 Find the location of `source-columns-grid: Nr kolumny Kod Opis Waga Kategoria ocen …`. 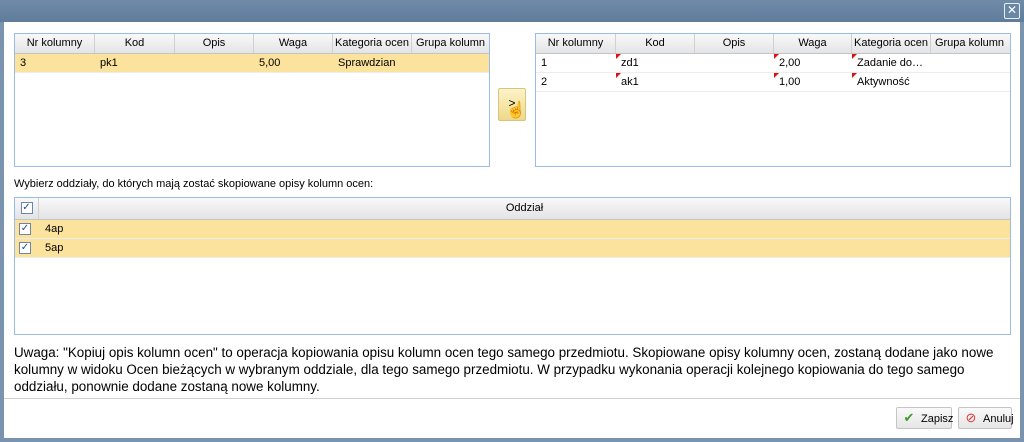

source-columns-grid: Nr kolumny Kod Opis Waga Kategoria ocen … is located at coordinates (252, 100).